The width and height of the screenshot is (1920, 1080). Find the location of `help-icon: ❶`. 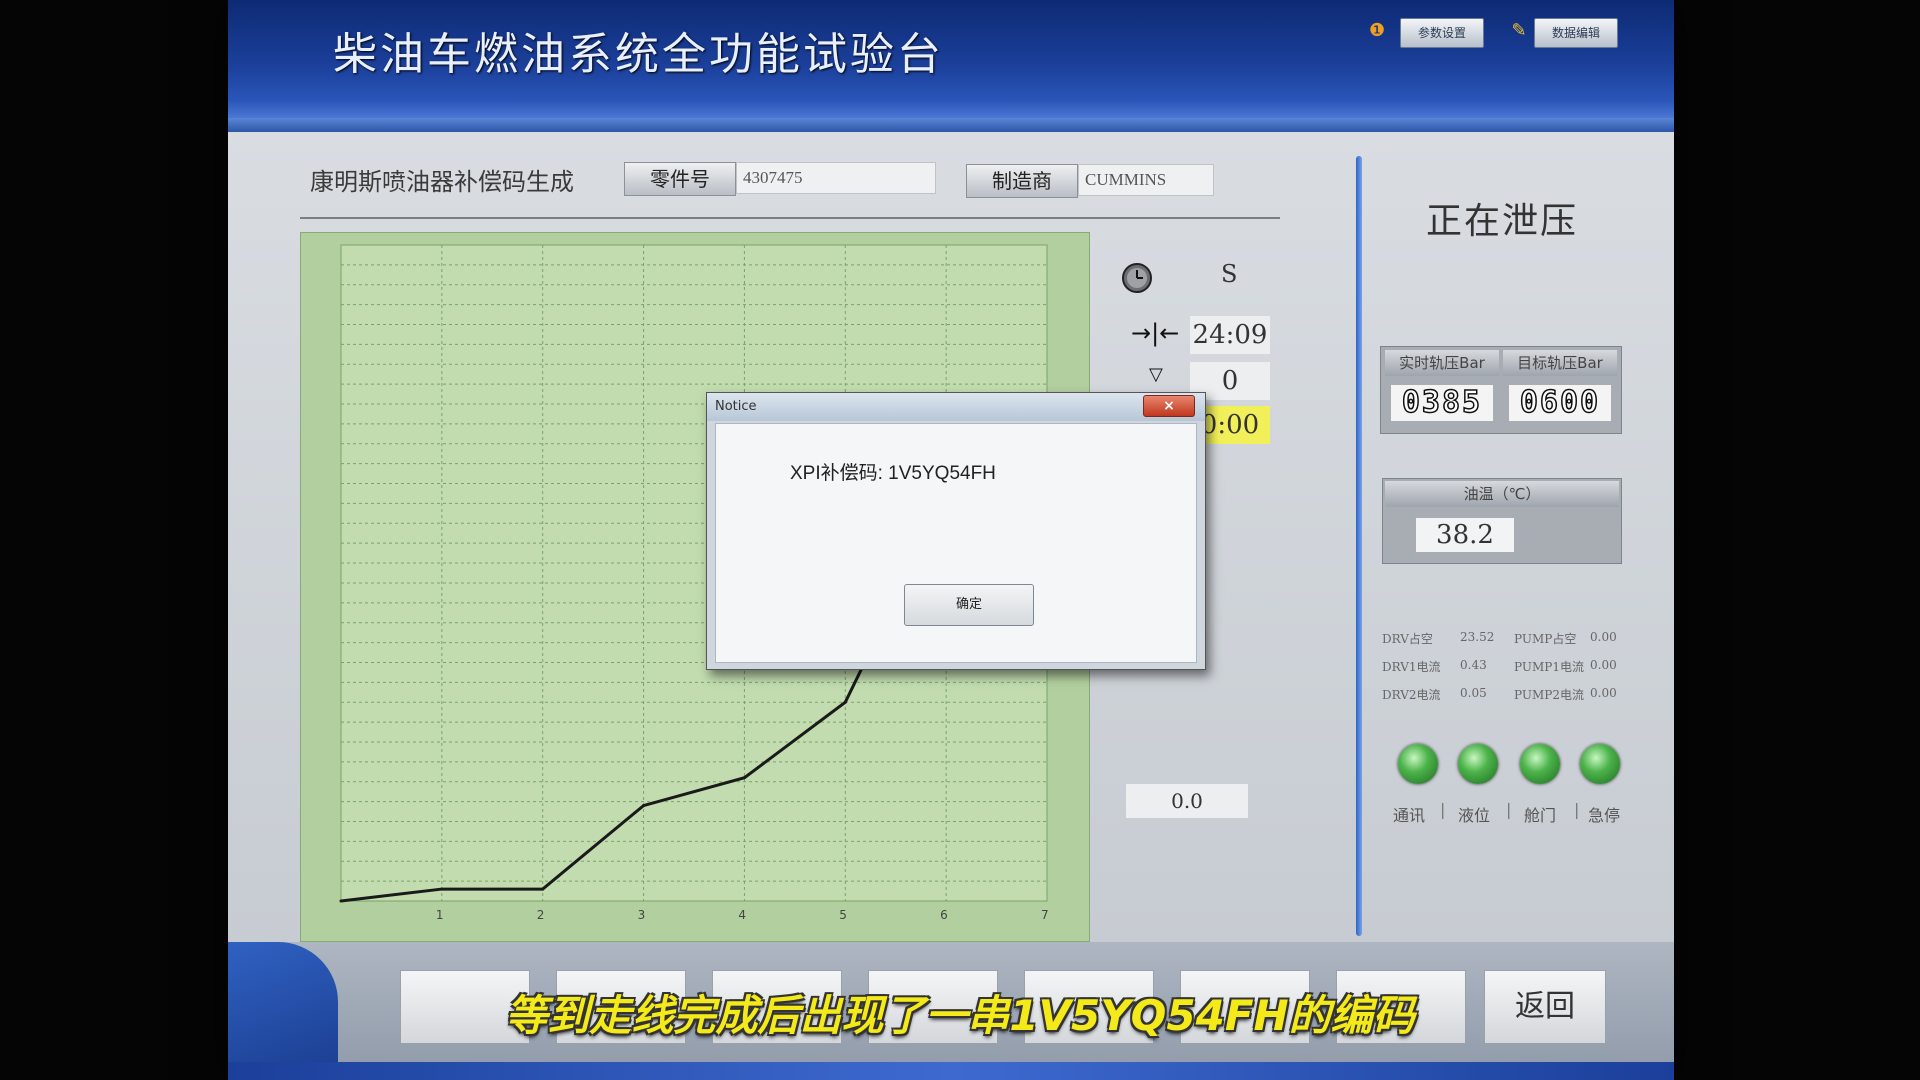

help-icon: ❶ is located at coordinates (1377, 31).